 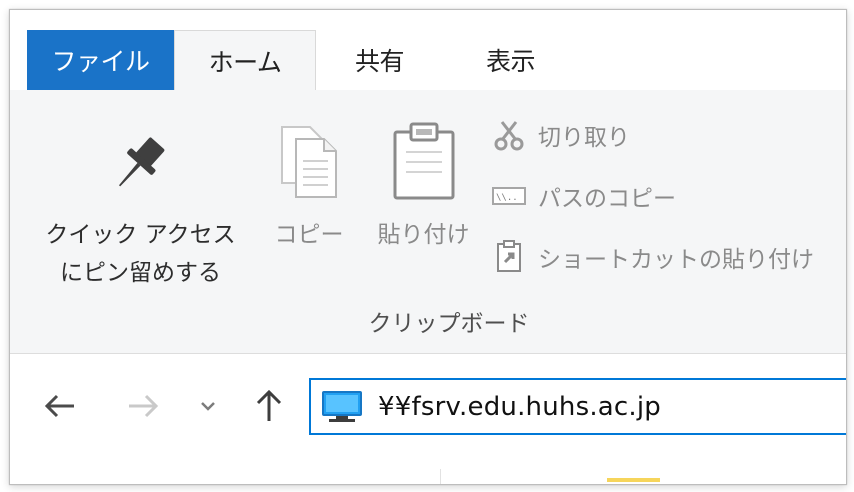 I want to click on pin-to-quick-access-button: クイック アクセス にピン留めする, so click(x=140, y=200).